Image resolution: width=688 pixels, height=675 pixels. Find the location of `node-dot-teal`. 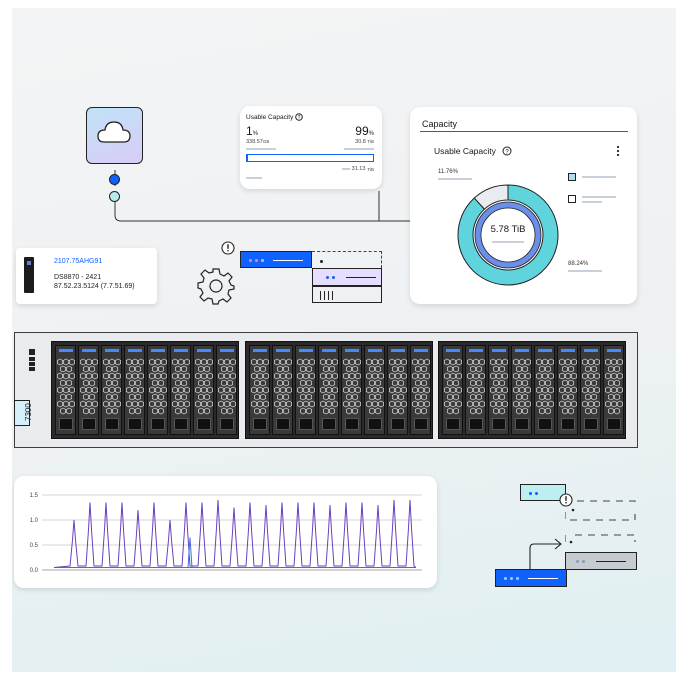

node-dot-teal is located at coordinates (114, 196).